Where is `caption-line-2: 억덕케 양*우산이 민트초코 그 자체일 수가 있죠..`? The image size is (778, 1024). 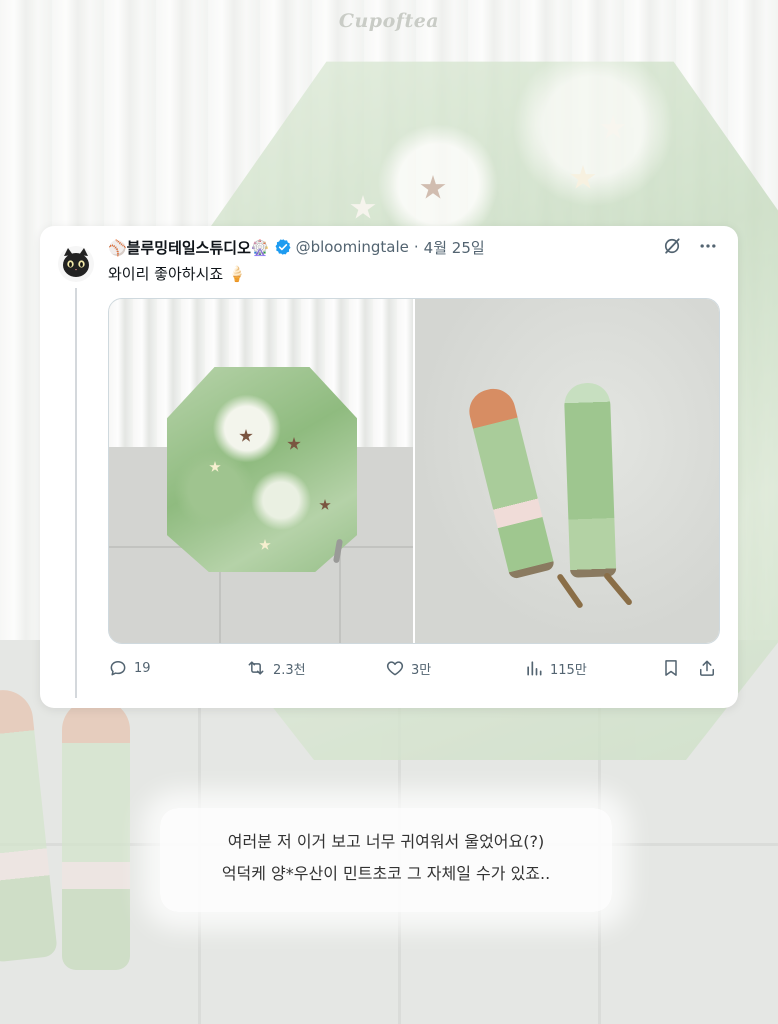
caption-line-2: 억덕케 양*우산이 민트초코 그 자체일 수가 있죠.. is located at coordinates (386, 873).